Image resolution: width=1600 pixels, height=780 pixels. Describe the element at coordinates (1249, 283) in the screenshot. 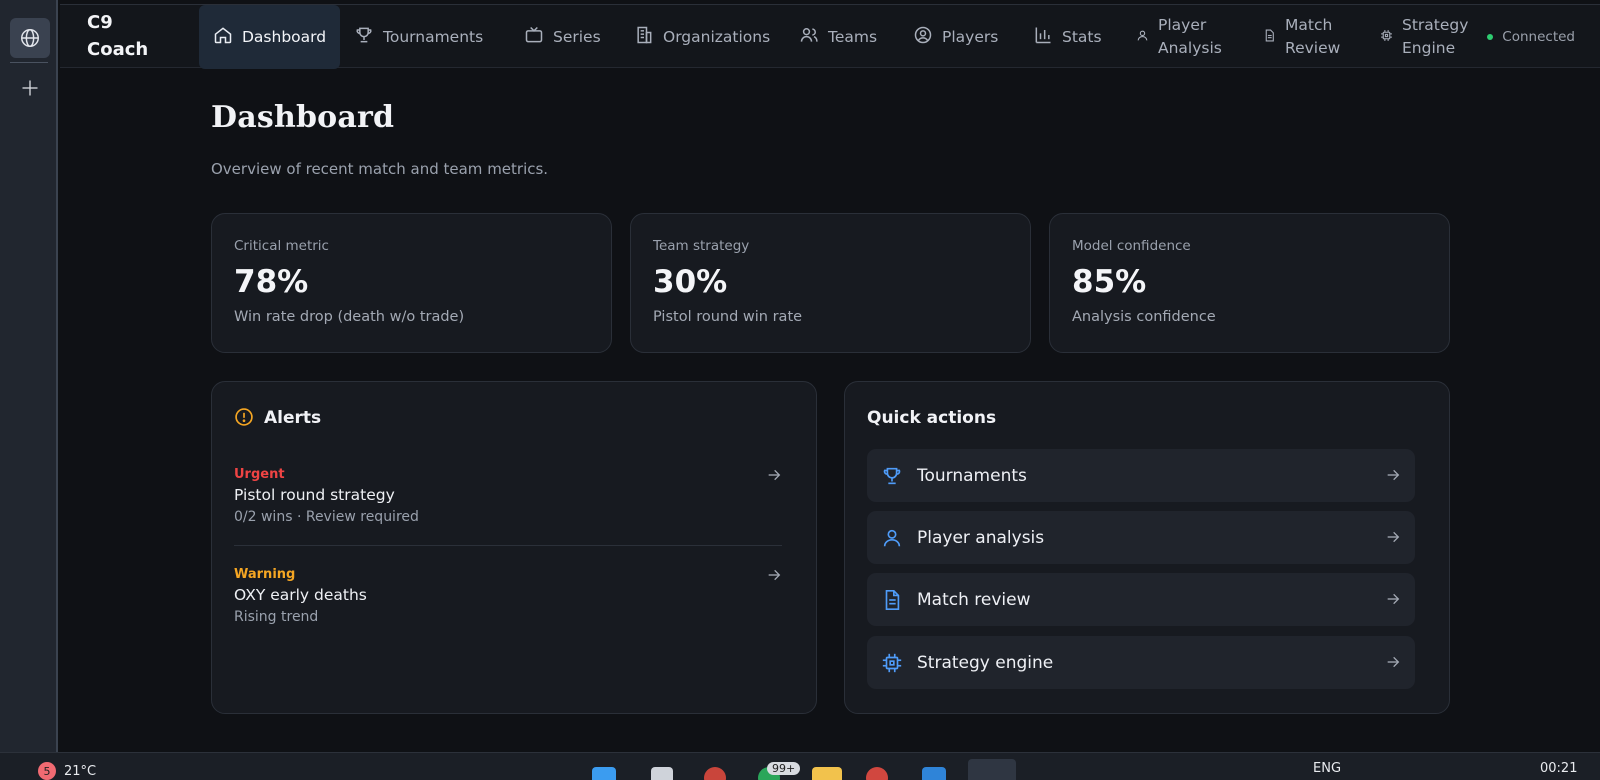

I see `metric-card-model-confidence: Model confidence 85% Analysis confidence` at that location.